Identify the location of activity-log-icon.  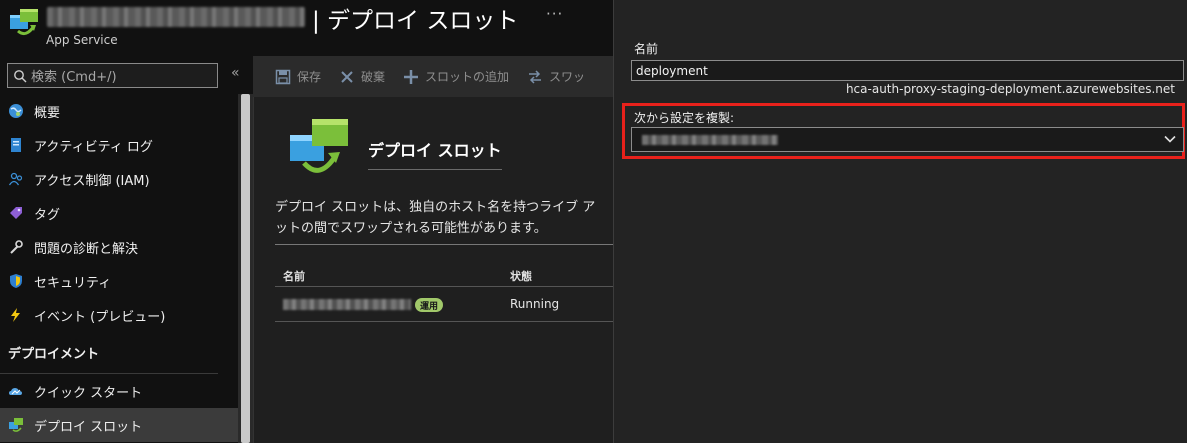
(16, 145).